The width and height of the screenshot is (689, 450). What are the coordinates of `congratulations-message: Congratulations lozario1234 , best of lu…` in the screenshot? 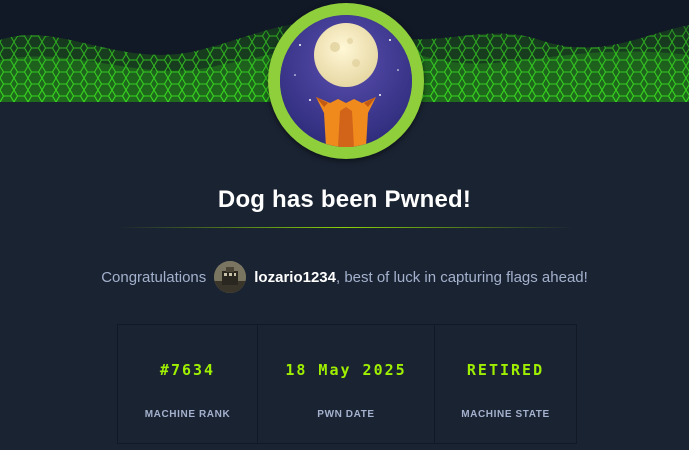 It's located at (344, 277).